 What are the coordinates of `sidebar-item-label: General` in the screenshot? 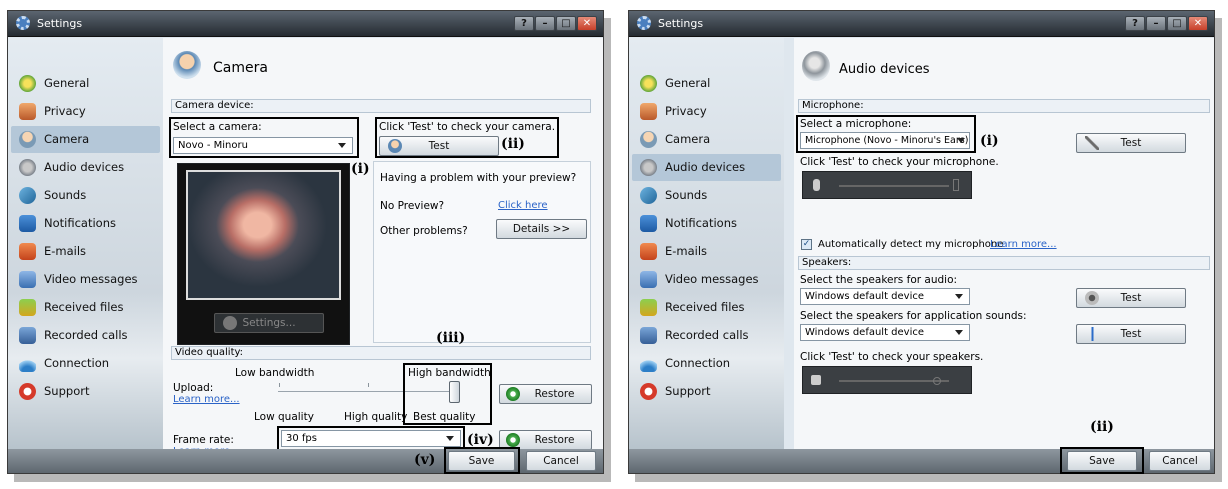 It's located at (67, 83).